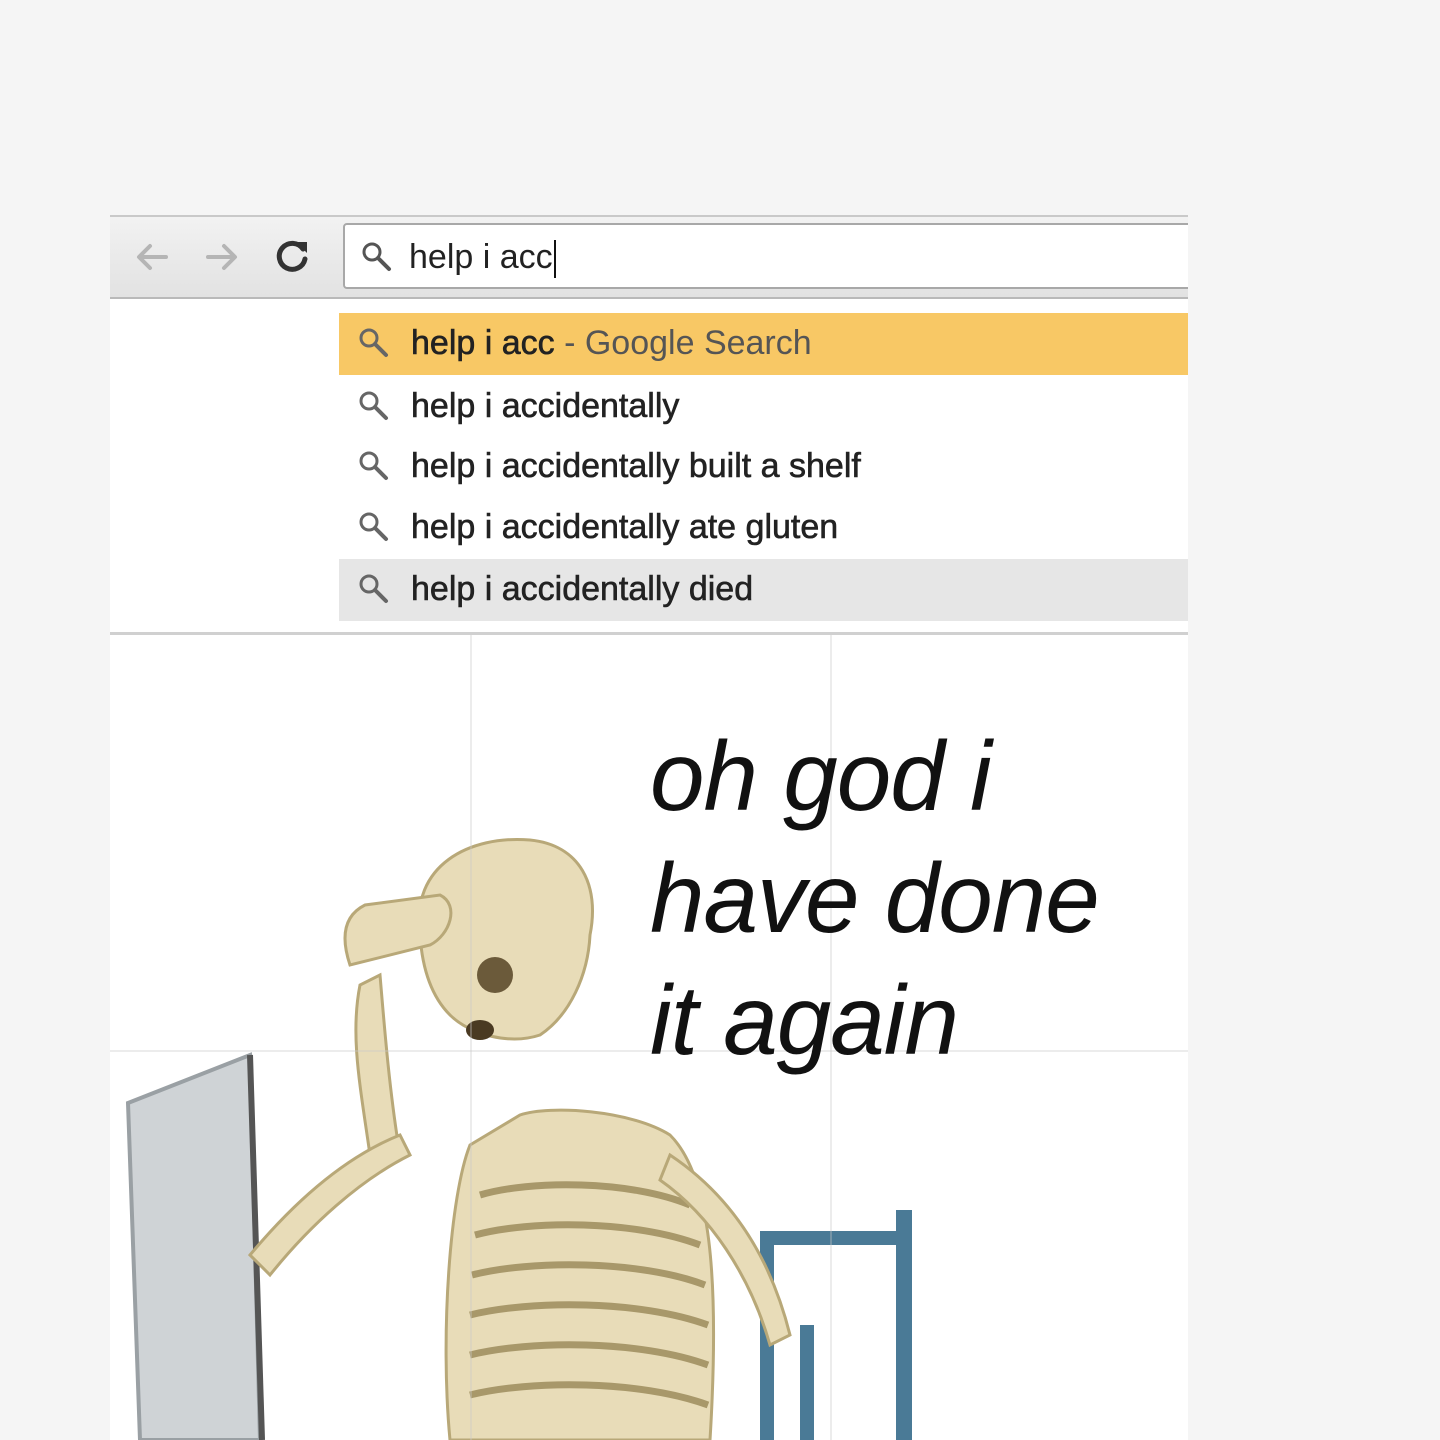  I want to click on suggestion-text: help i acc, so click(483, 343).